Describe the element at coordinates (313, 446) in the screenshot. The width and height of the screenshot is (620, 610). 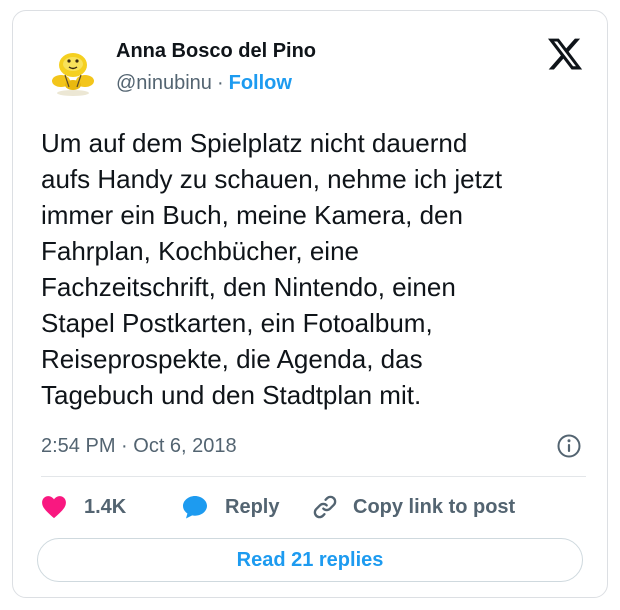
I see `tweet-meta: 2:54 PM · Oct 6, 2018` at that location.